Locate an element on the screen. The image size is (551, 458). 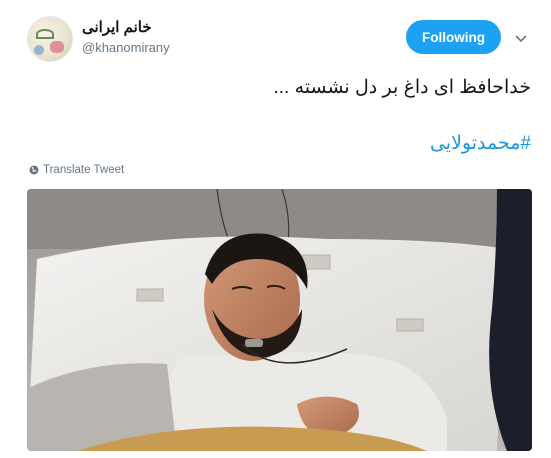
hashtag-link: #محمدتولایی is located at coordinates (480, 143).